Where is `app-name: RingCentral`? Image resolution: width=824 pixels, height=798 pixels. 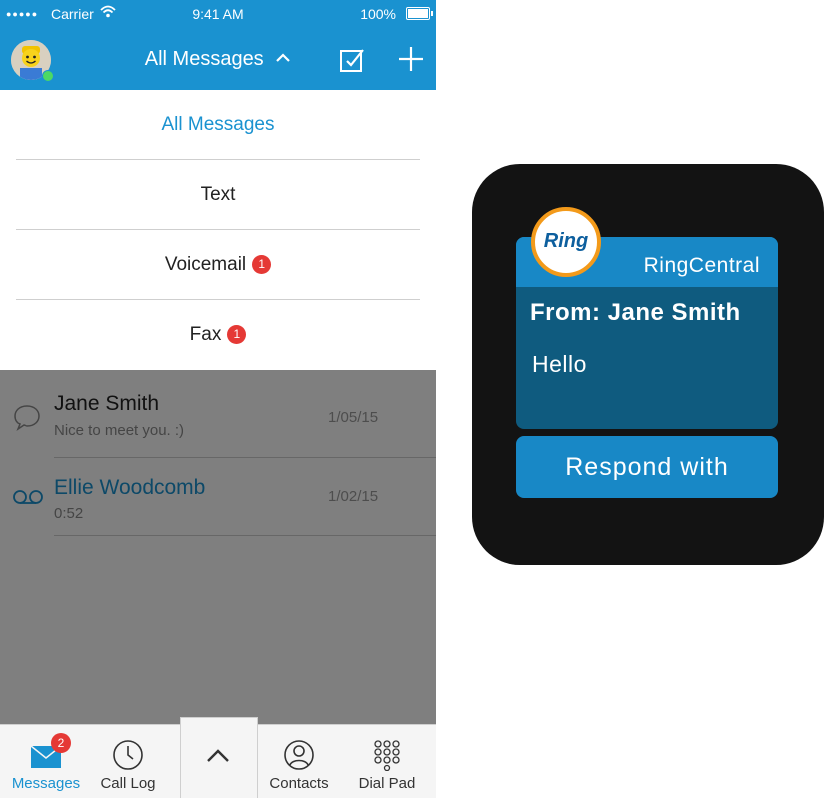 app-name: RingCentral is located at coordinates (701, 265).